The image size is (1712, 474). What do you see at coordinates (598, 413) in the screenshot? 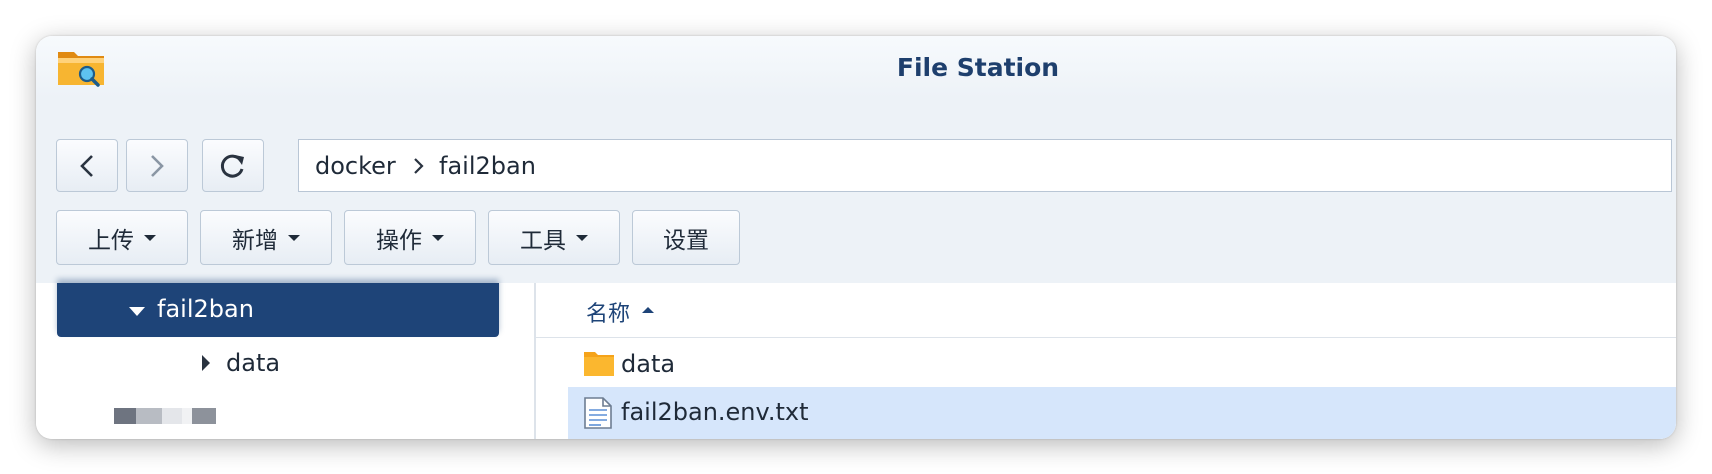
I see `text-file-icon` at bounding box center [598, 413].